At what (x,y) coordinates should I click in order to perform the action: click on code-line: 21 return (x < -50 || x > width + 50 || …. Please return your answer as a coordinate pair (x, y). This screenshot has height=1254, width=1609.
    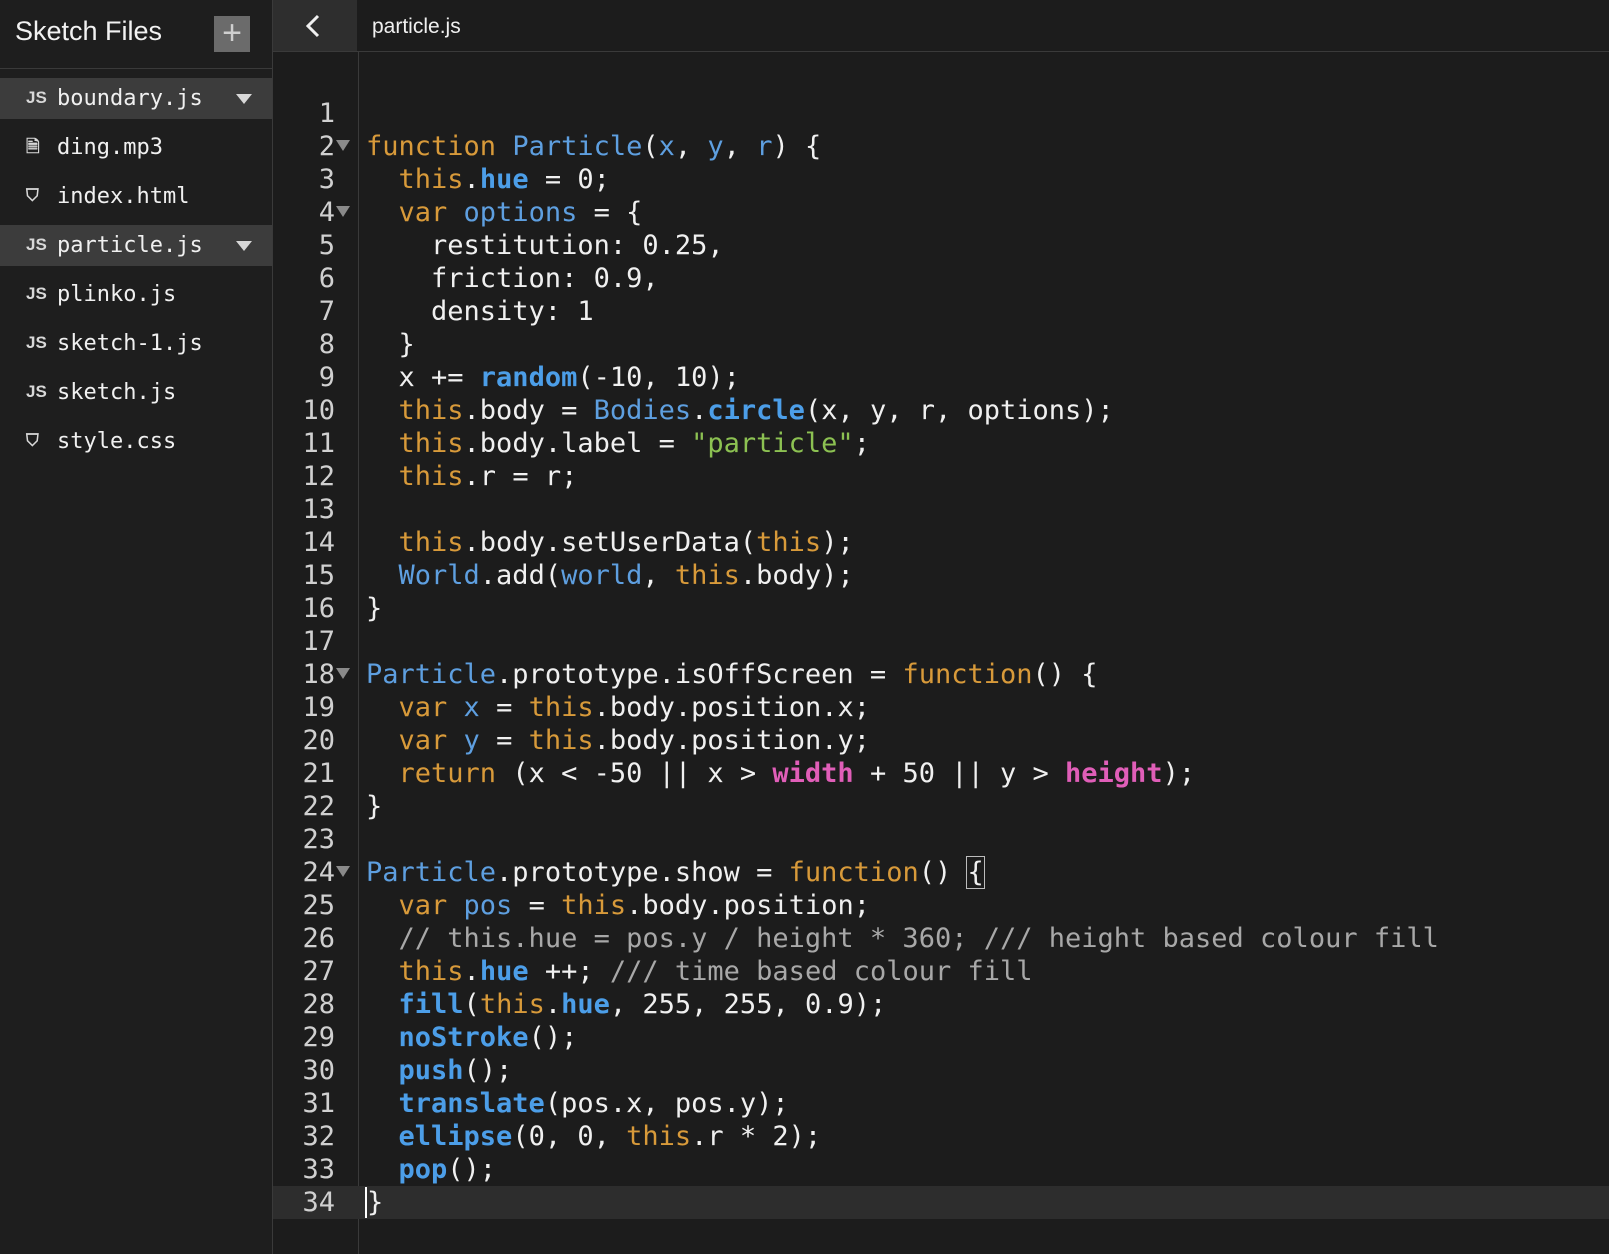
    Looking at the image, I should click on (941, 773).